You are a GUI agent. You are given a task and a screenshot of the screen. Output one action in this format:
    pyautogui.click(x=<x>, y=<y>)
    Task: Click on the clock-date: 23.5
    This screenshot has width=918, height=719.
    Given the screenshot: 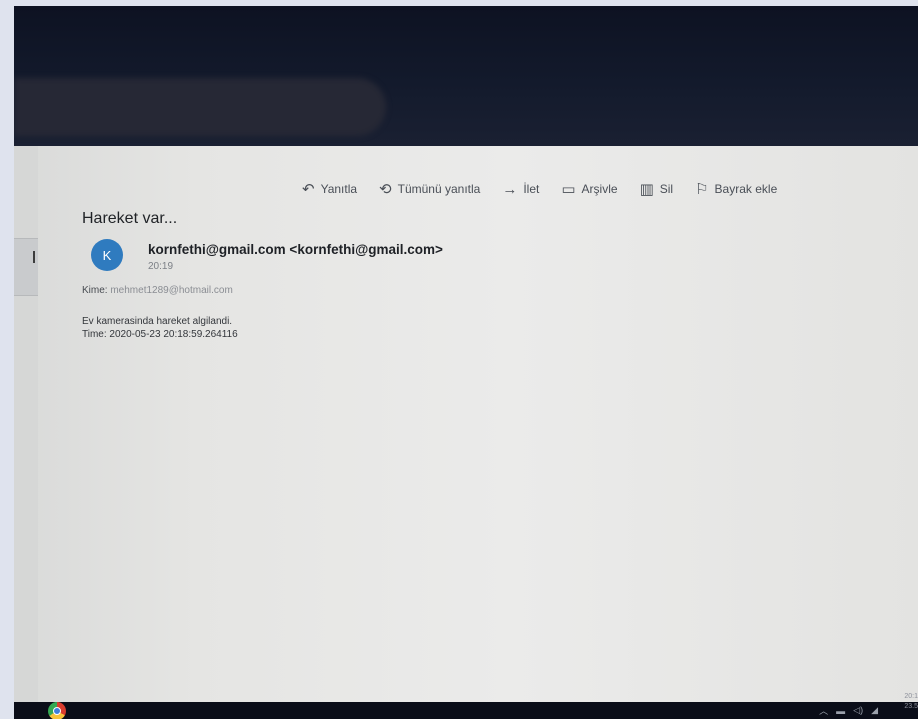 What is the action you would take?
    pyautogui.click(x=911, y=706)
    